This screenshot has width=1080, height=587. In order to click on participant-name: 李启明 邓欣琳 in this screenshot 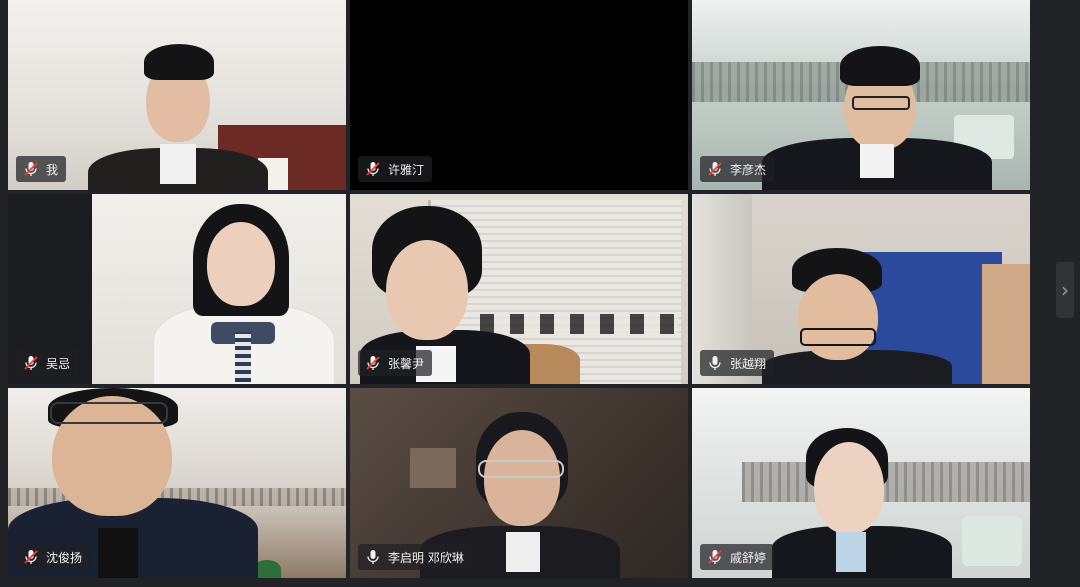, I will do `click(426, 557)`.